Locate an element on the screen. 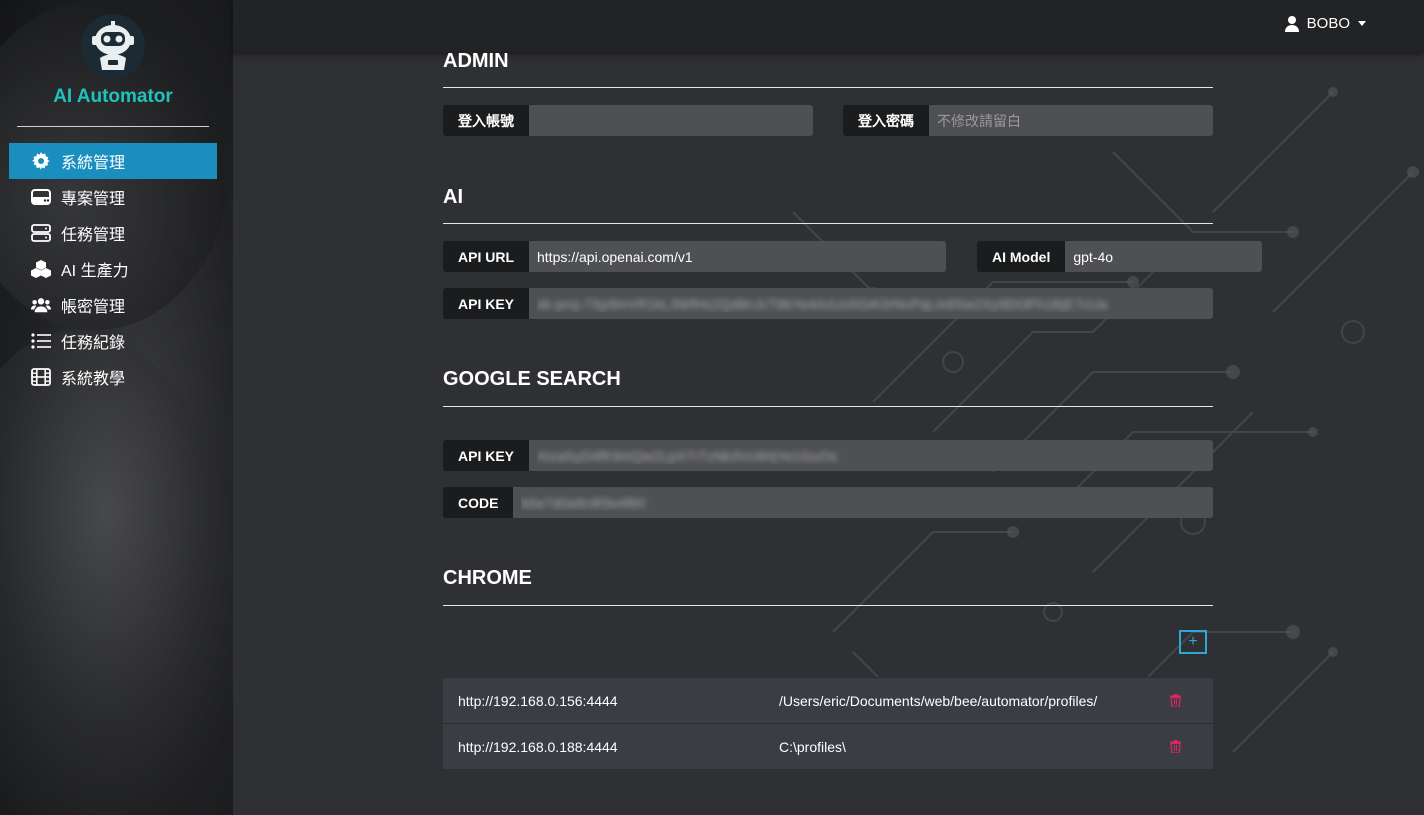 The height and width of the screenshot is (815, 1424). google-api-key-field: API KEY is located at coordinates (828, 455).